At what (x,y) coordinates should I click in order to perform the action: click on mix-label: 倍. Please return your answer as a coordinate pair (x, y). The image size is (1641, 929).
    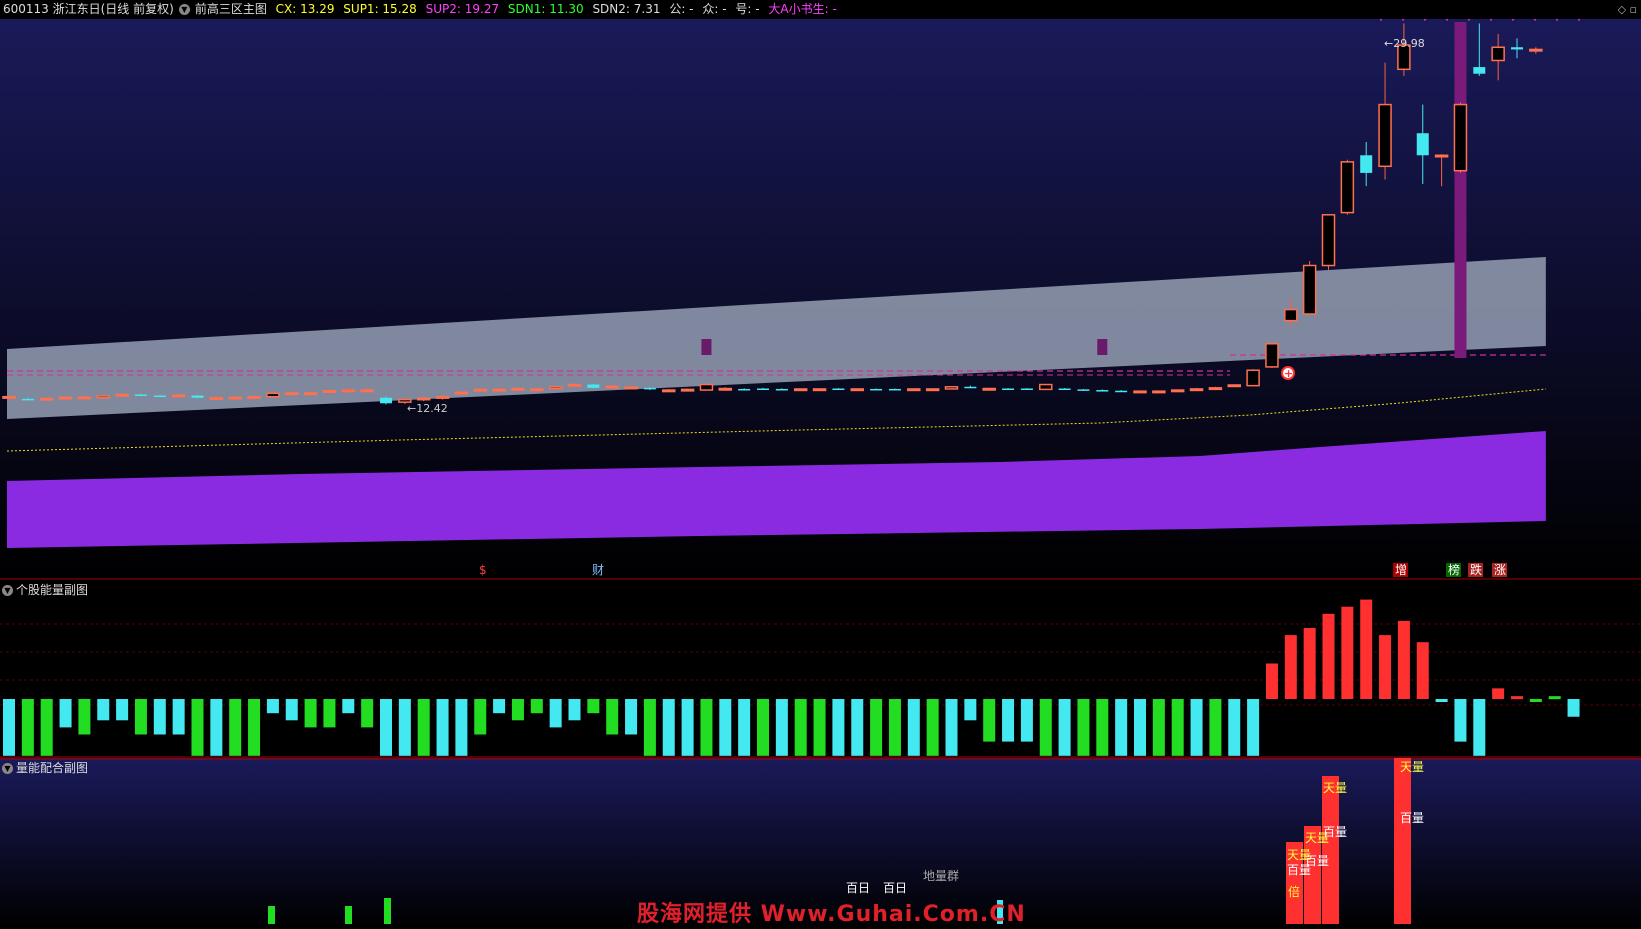
    Looking at the image, I should click on (1294, 891).